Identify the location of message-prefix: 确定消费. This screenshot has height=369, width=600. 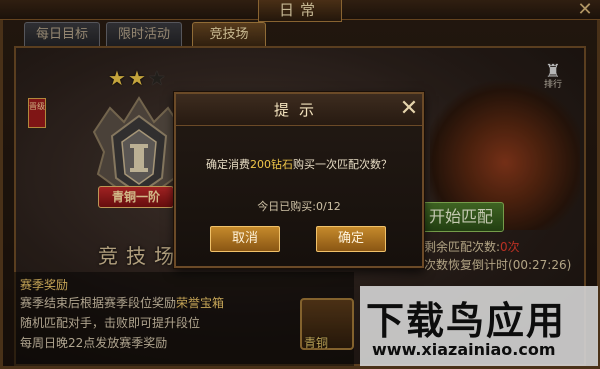
(228, 164).